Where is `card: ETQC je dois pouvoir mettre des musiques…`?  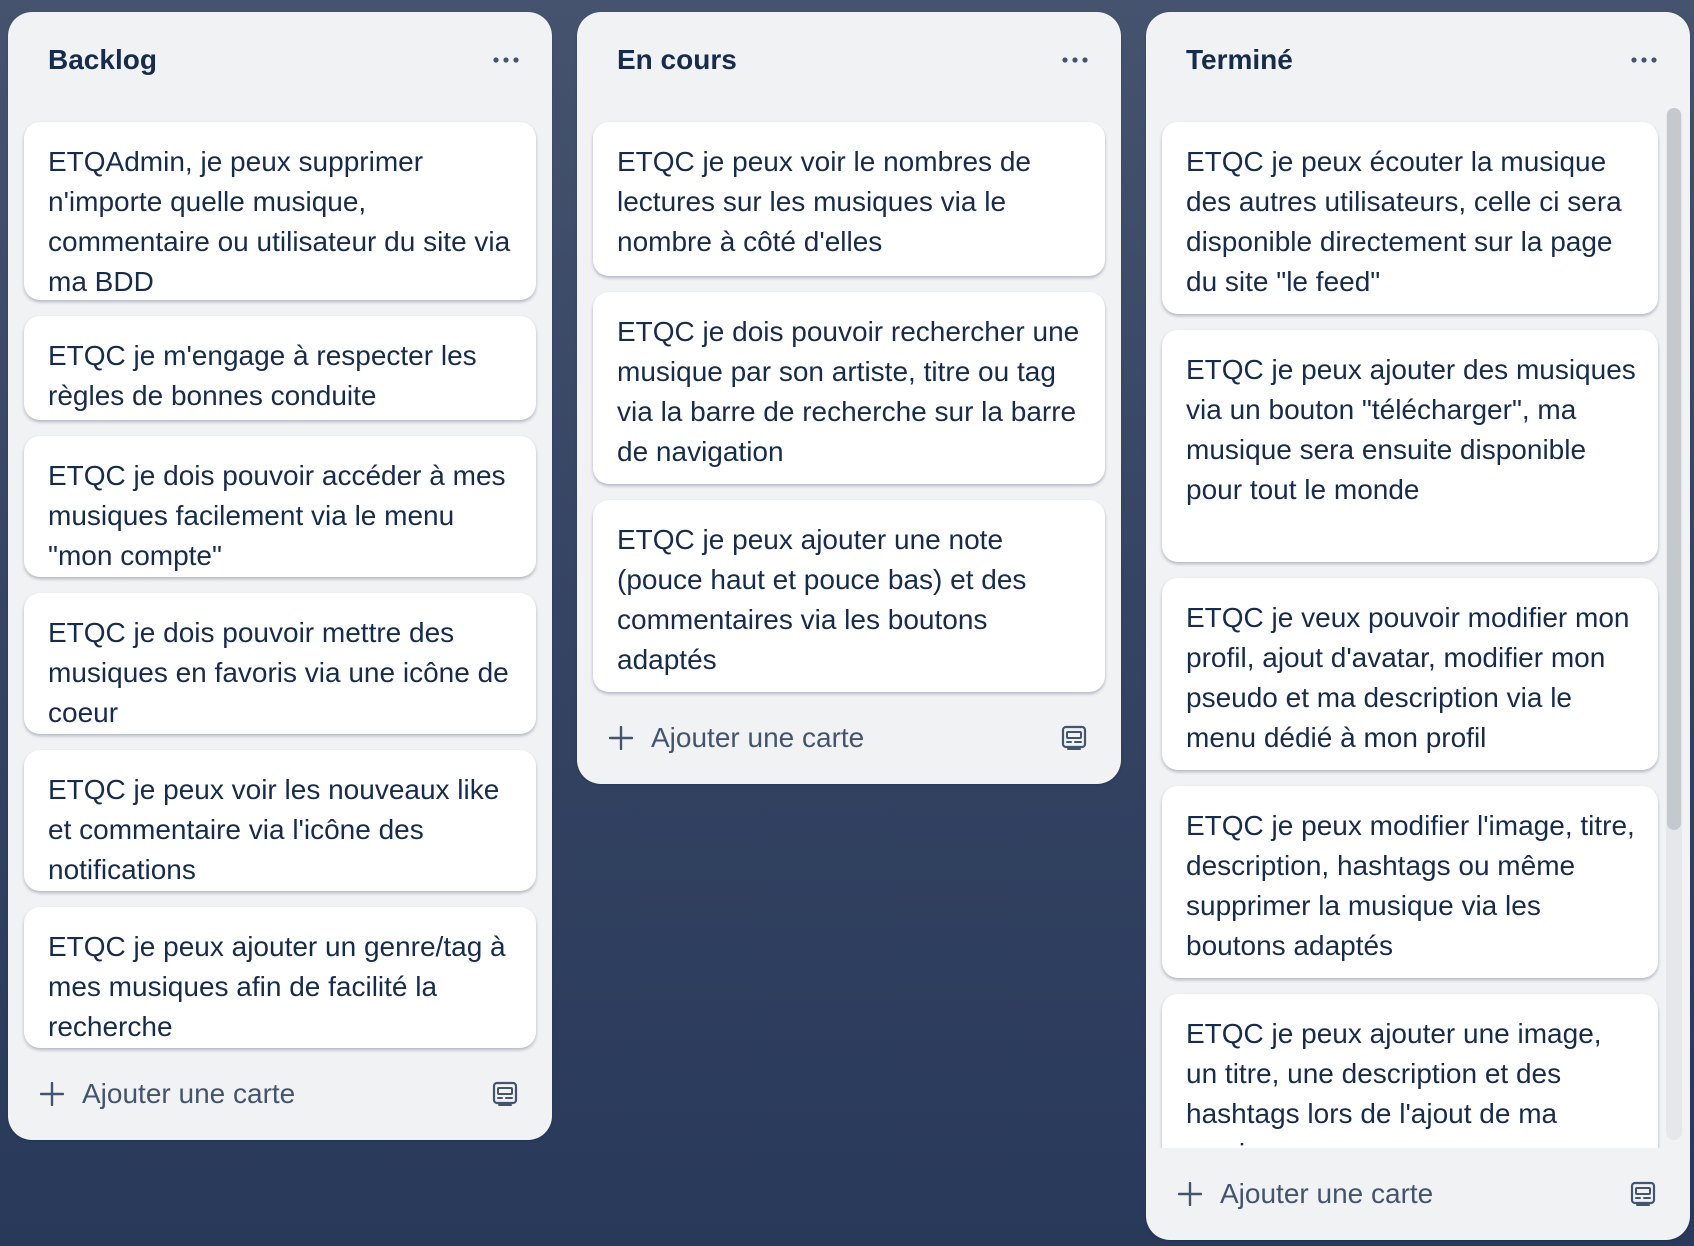 card: ETQC je dois pouvoir mettre des musiques… is located at coordinates (280, 663).